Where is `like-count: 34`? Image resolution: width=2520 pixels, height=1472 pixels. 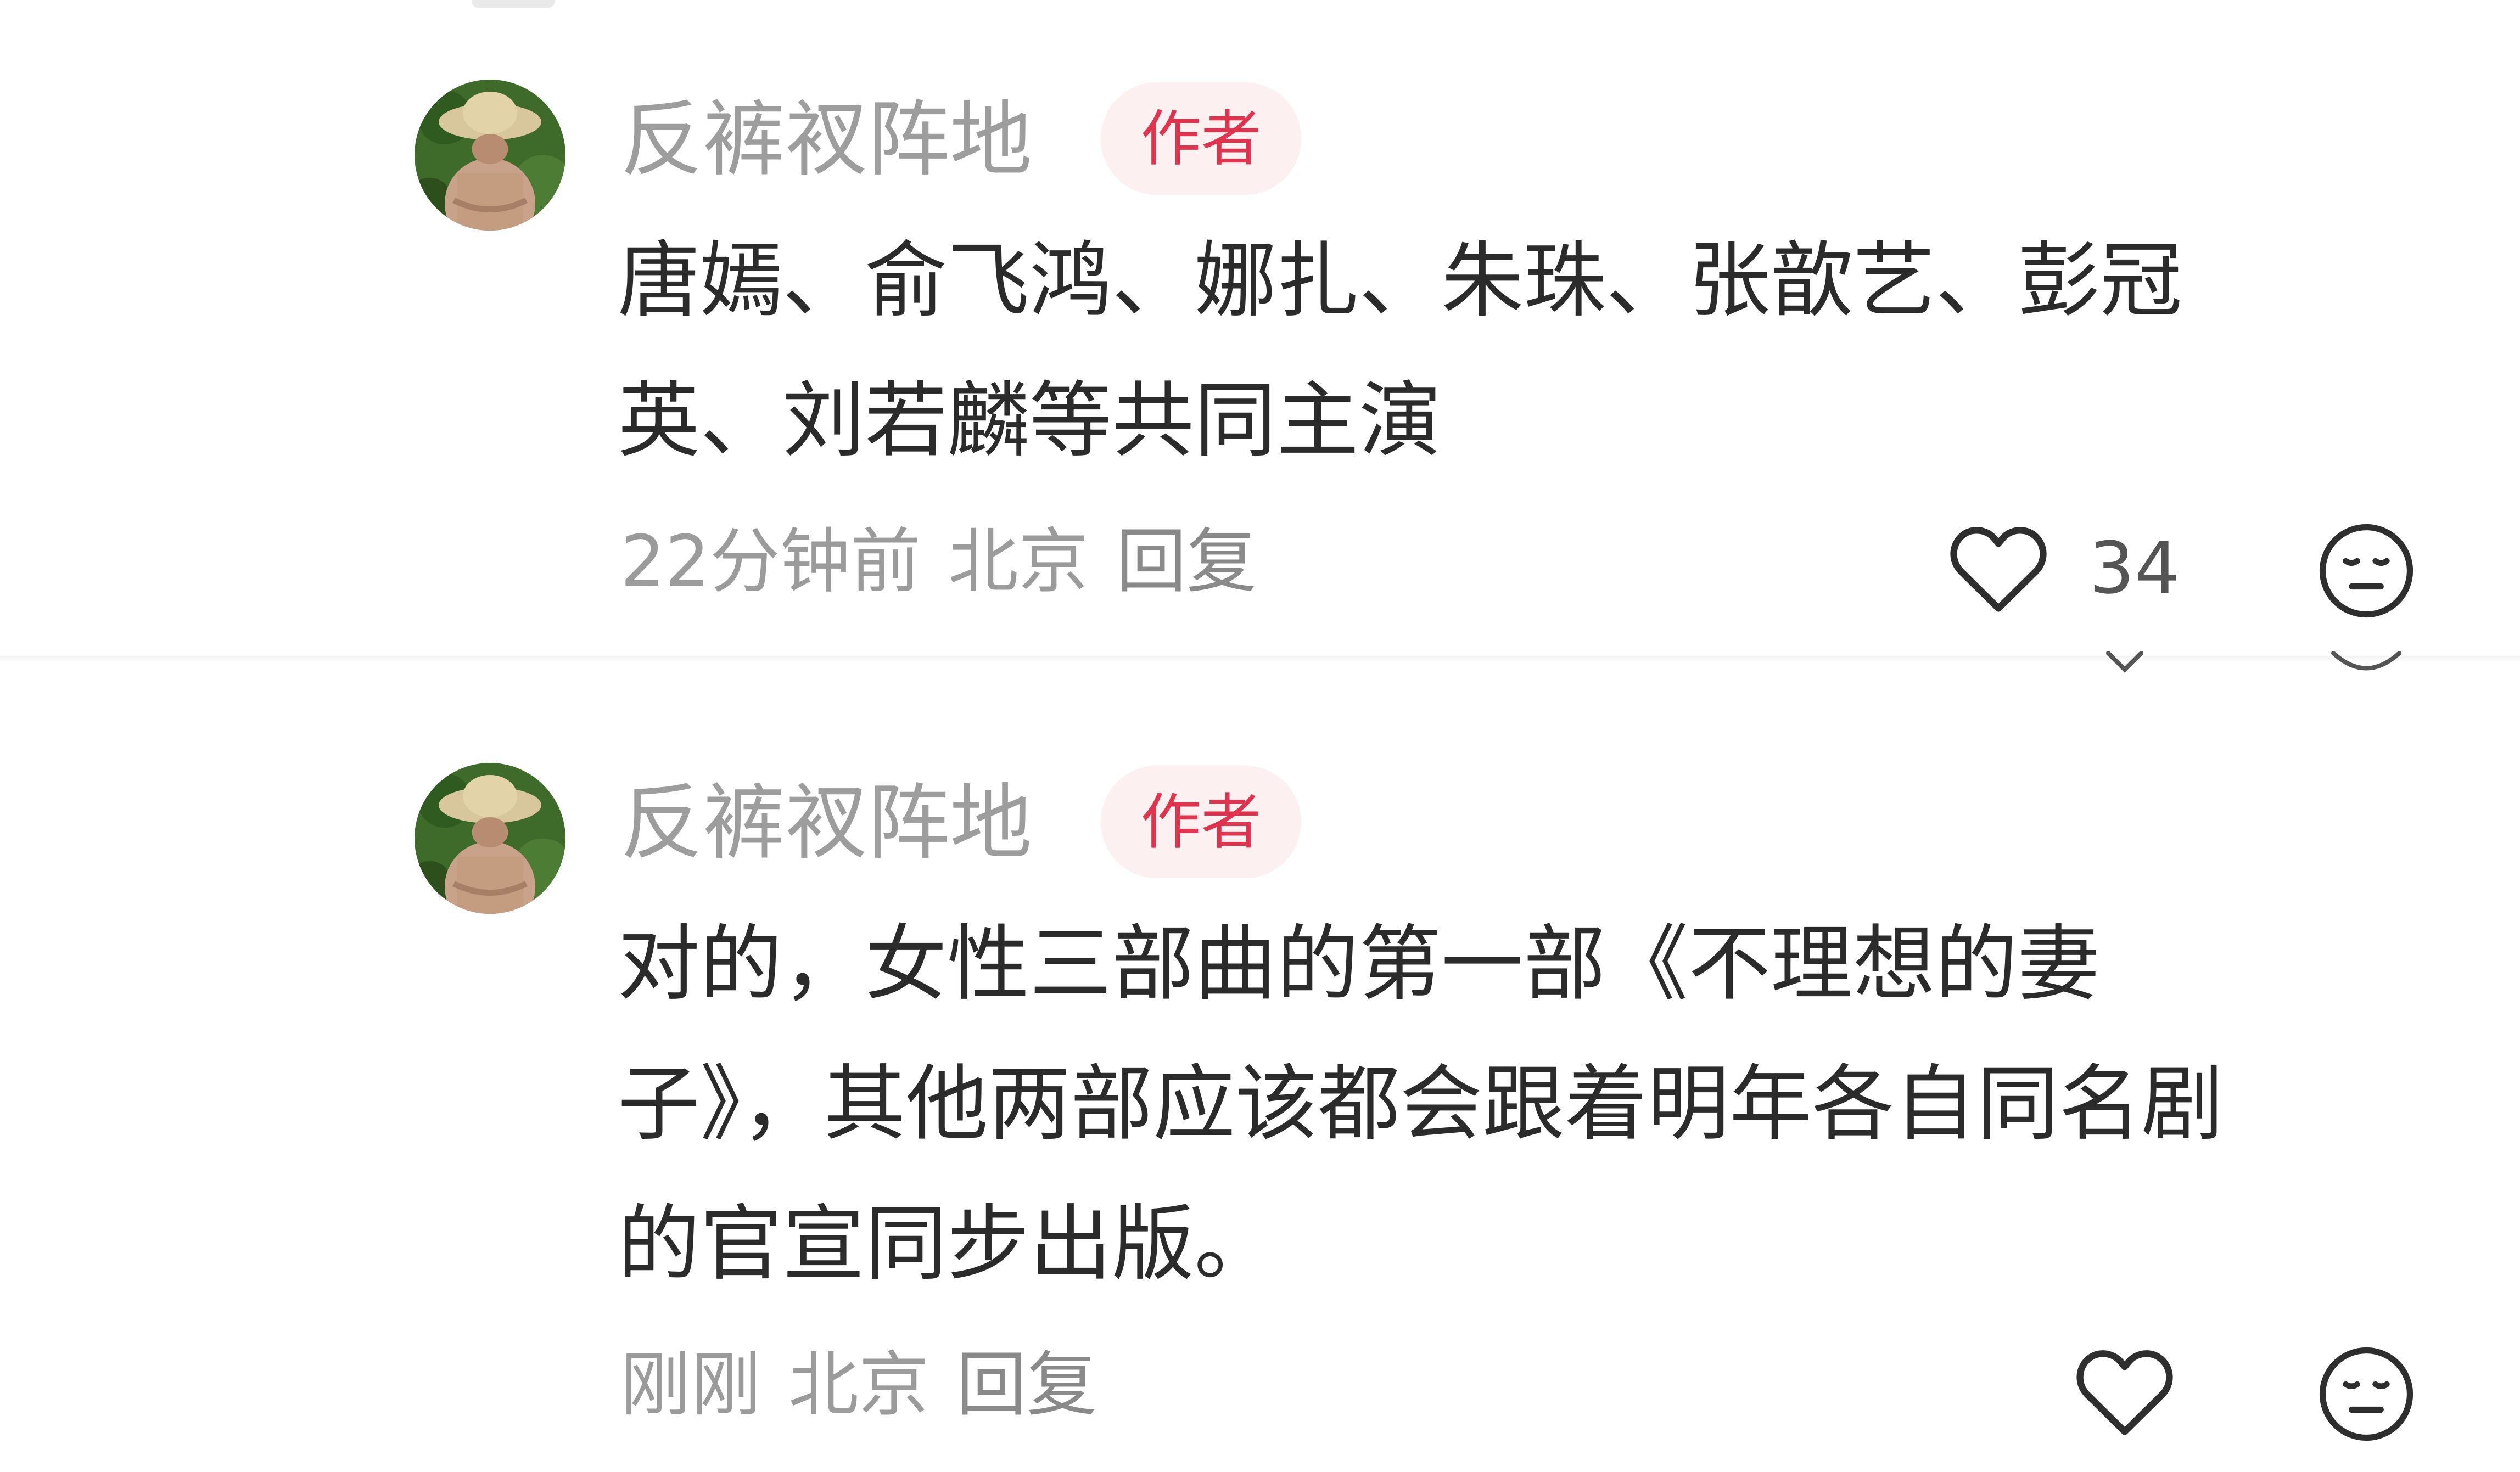 like-count: 34 is located at coordinates (2134, 568).